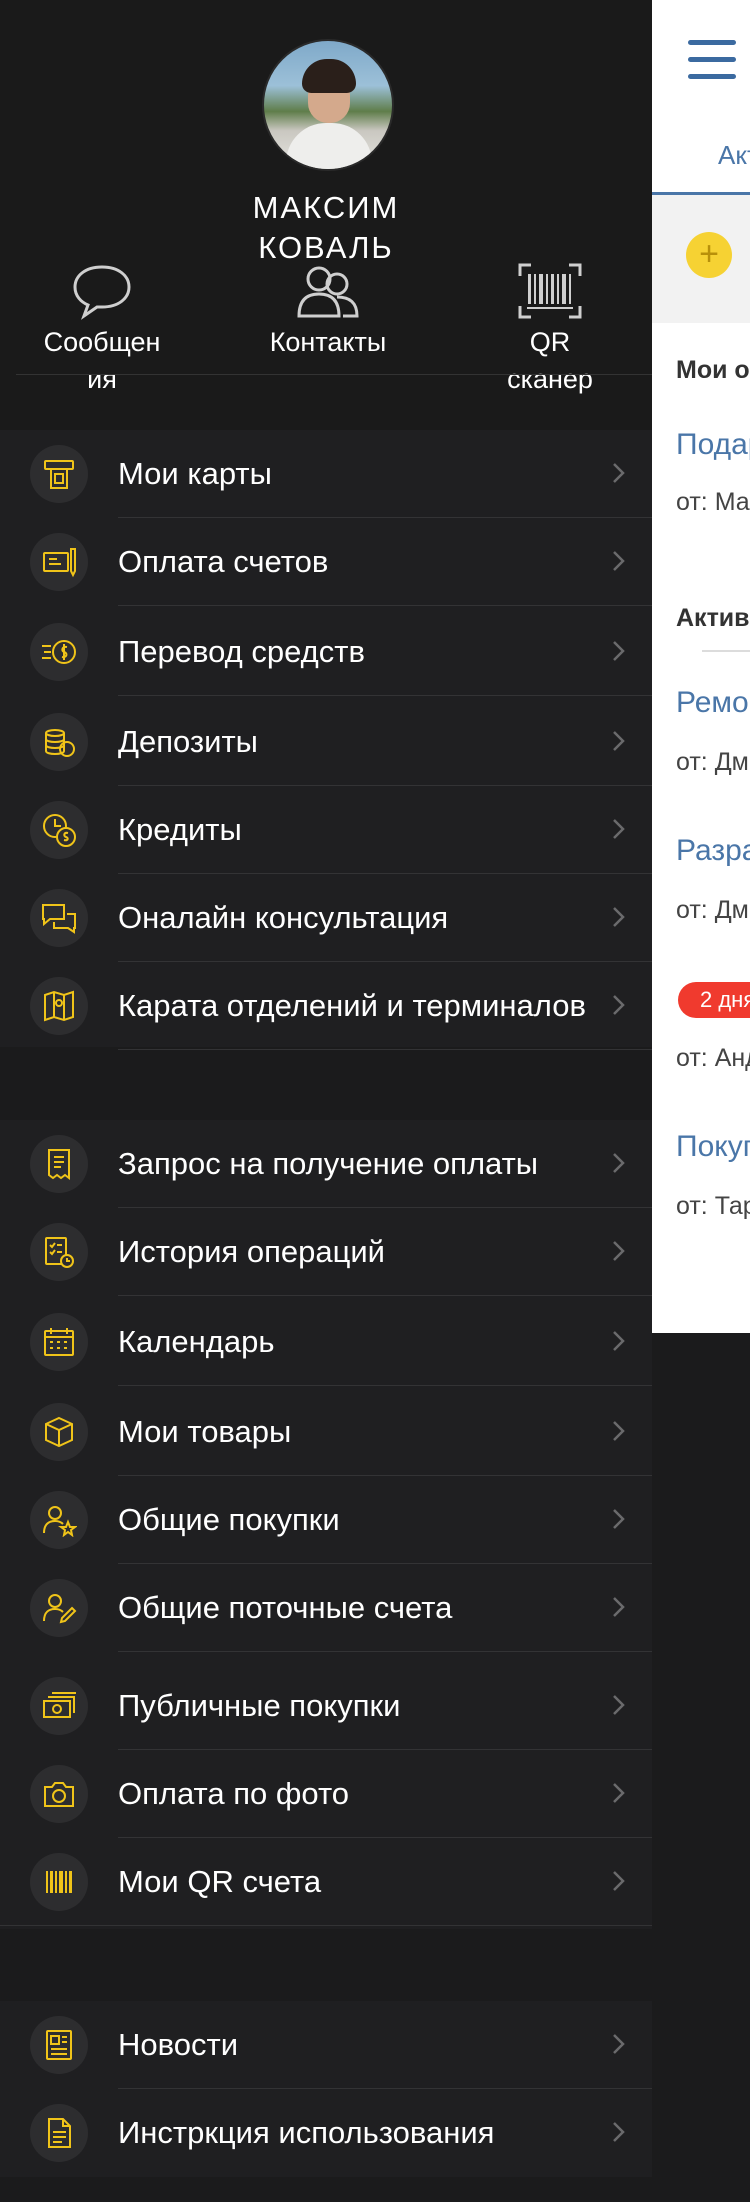  Describe the element at coordinates (102, 379) in the screenshot. I see `messages-label-2: ия` at that location.